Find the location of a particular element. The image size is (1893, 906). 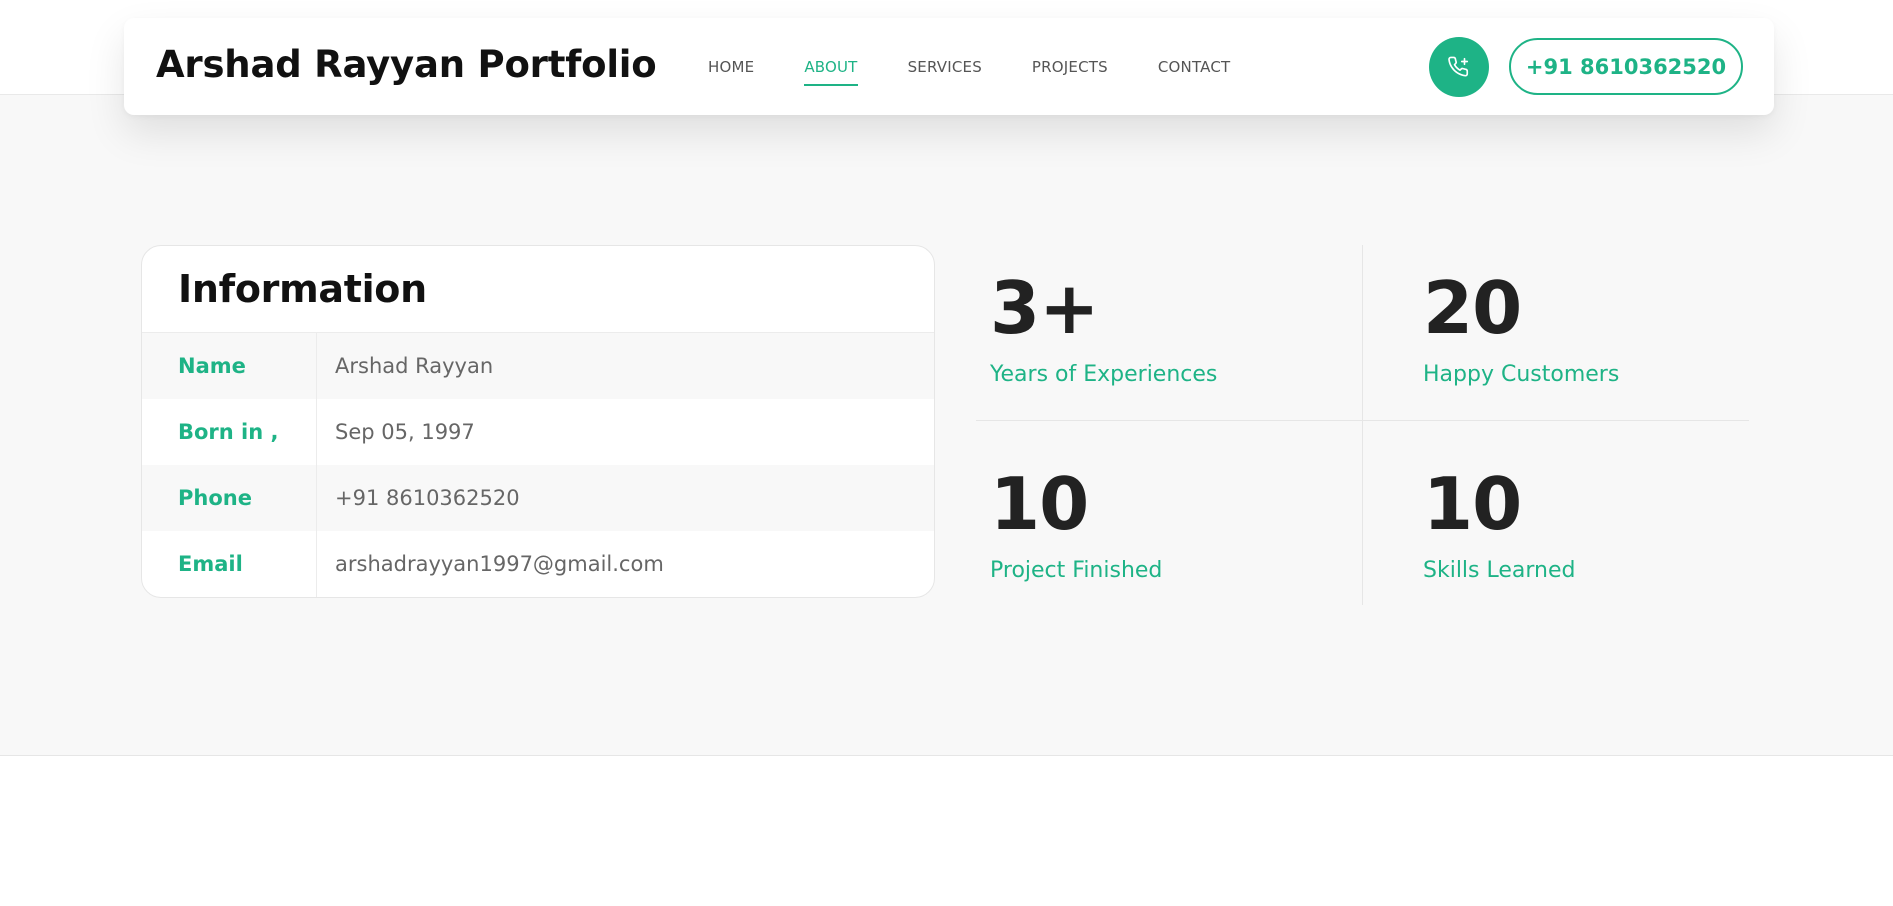

nav-services: SERVICES is located at coordinates (945, 67).